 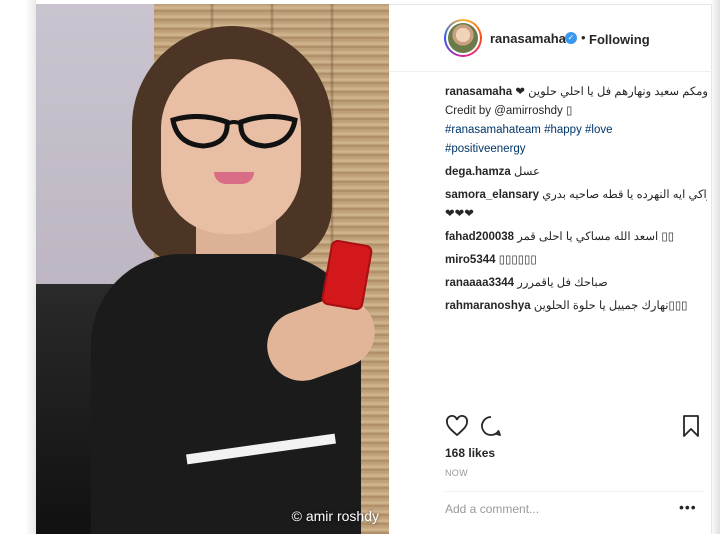 What do you see at coordinates (594, 237) in the screenshot?
I see `comment-text: اسعد الله مساكي يا احلى قمر ▯▯` at bounding box center [594, 237].